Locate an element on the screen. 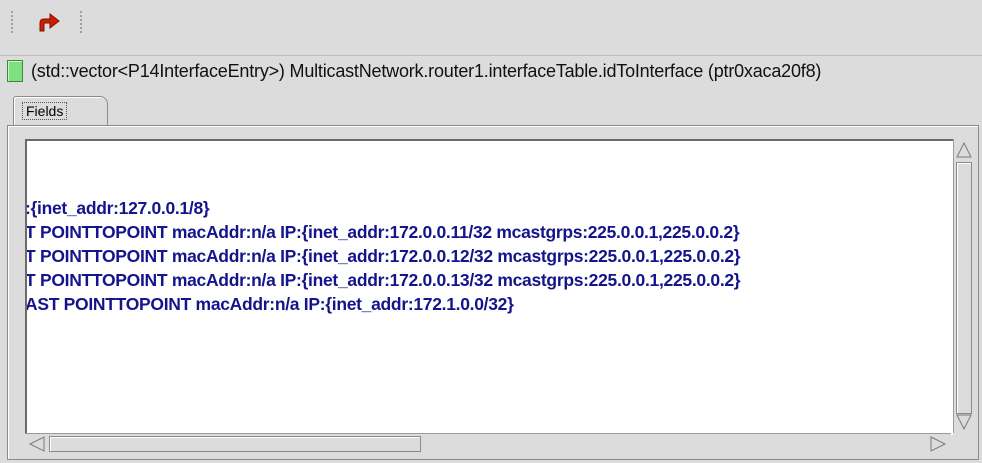 The height and width of the screenshot is (463, 982). scroll-down-arrow-icon is located at coordinates (964, 422).